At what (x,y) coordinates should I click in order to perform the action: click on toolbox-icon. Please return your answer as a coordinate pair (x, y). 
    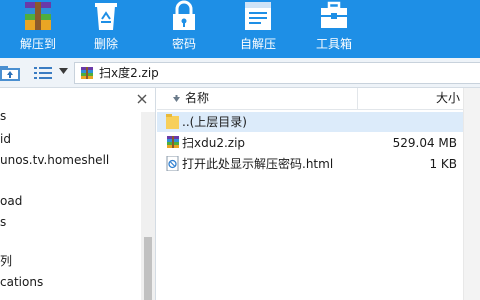
    Looking at the image, I should click on (334, 14).